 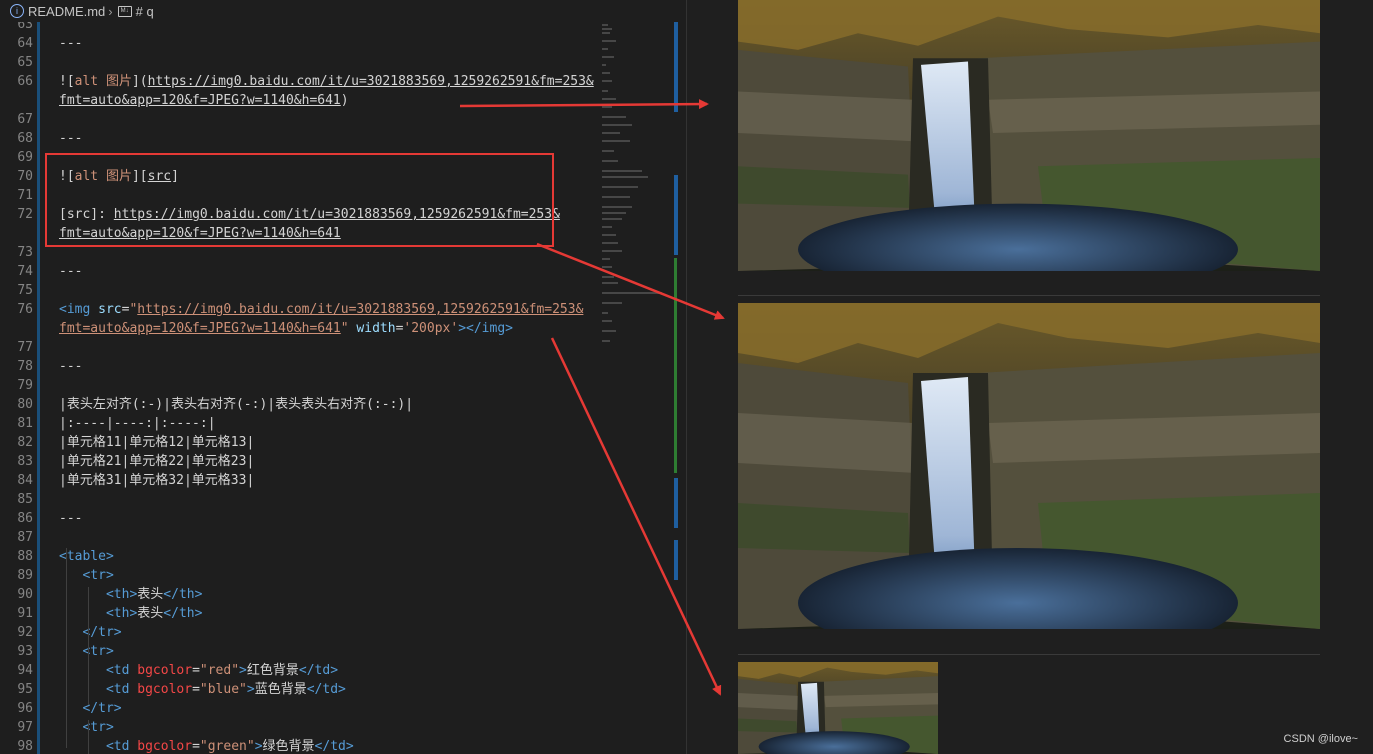 What do you see at coordinates (25, 689) in the screenshot?
I see `line-number: 95` at bounding box center [25, 689].